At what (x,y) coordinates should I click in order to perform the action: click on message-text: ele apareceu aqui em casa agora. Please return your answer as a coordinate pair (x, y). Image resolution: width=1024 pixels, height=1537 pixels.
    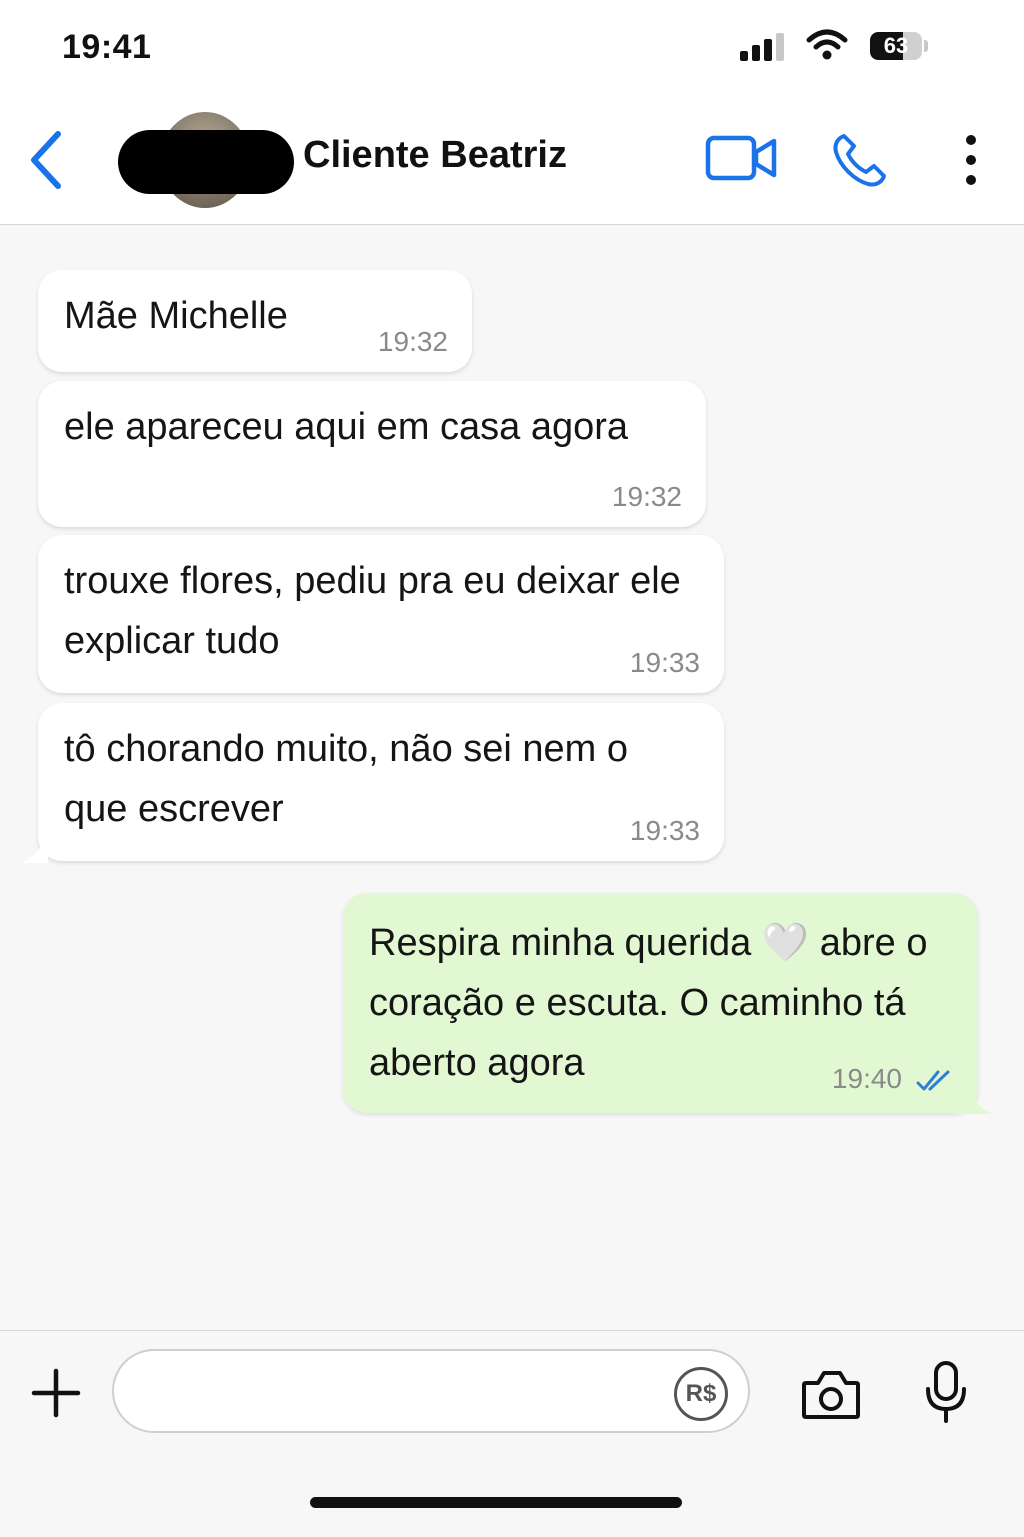
    Looking at the image, I should click on (346, 427).